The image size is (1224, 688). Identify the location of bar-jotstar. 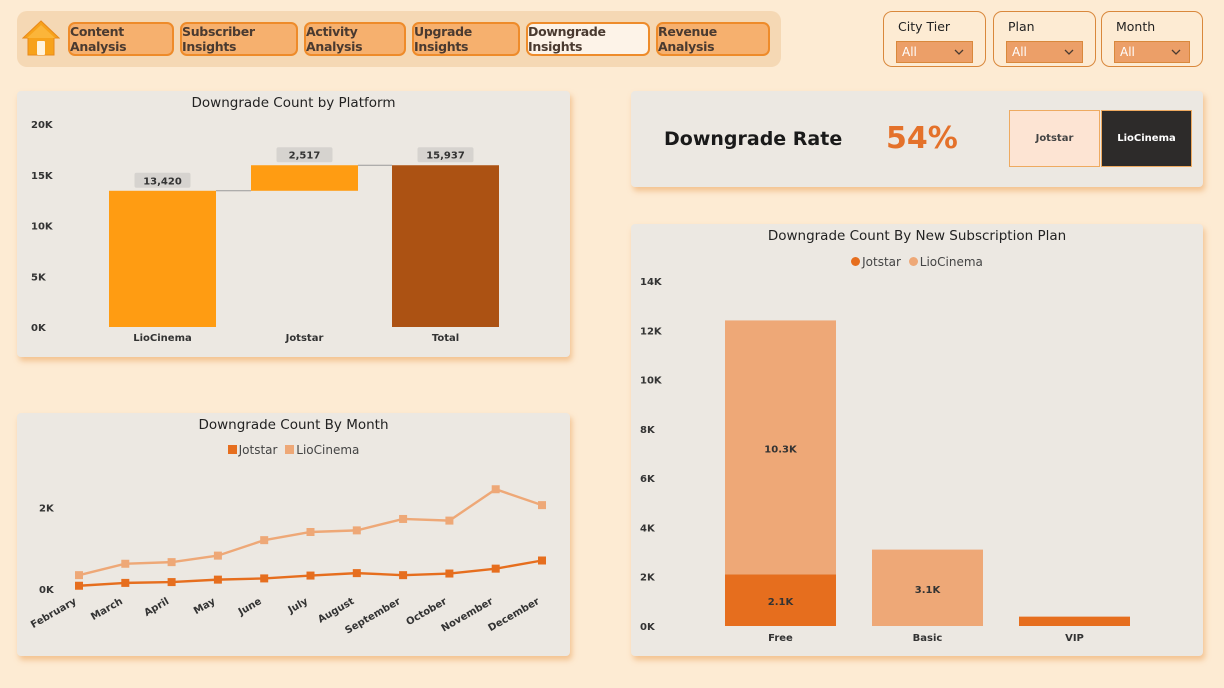
(304, 178).